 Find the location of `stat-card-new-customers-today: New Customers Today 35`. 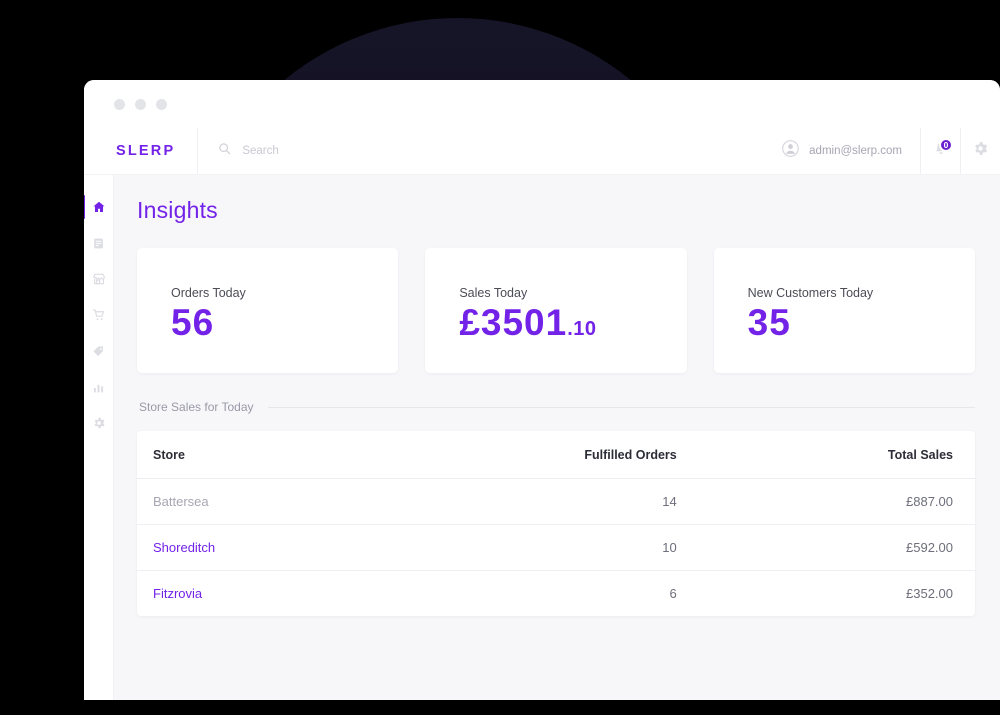

stat-card-new-customers-today: New Customers Today 35 is located at coordinates (844, 310).